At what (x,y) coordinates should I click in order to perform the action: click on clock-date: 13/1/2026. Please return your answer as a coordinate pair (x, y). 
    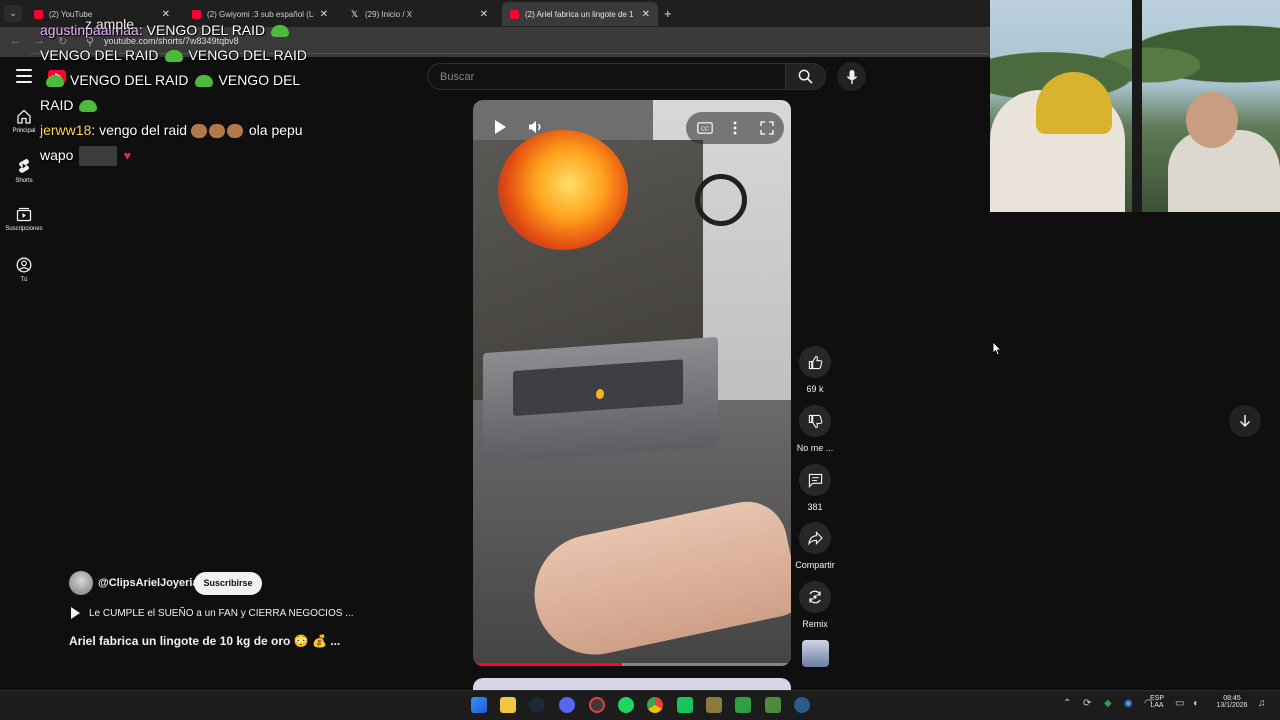
    Looking at the image, I should click on (1232, 705).